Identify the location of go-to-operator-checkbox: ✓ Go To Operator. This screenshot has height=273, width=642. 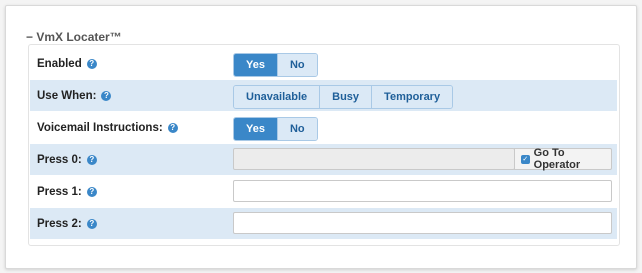
(563, 159).